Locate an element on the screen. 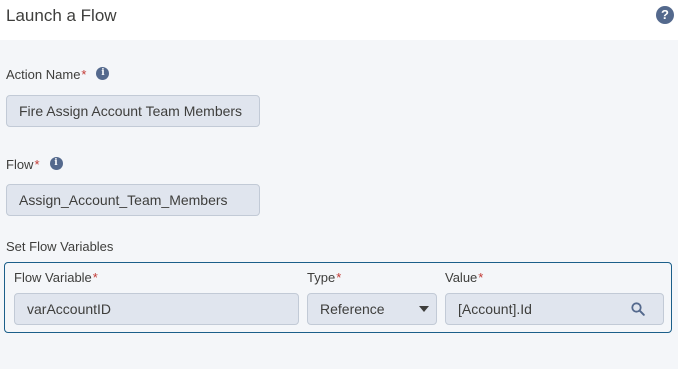 This screenshot has width=678, height=369. column-header-label: Flow Variable is located at coordinates (53, 277).